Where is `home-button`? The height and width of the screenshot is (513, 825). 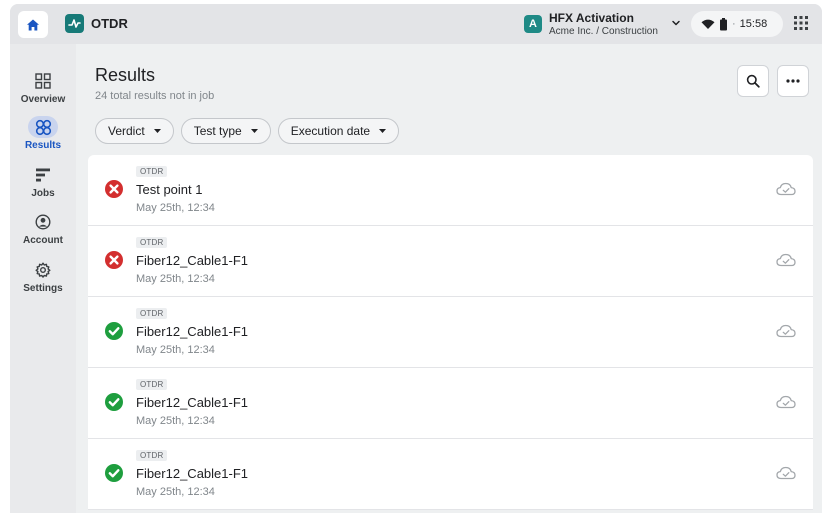 home-button is located at coordinates (33, 24).